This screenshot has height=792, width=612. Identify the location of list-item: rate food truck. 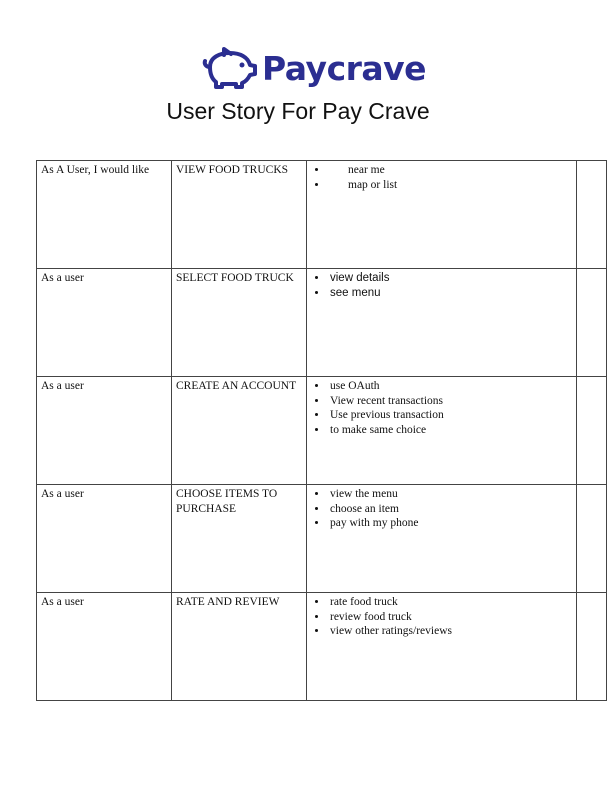
(450, 602).